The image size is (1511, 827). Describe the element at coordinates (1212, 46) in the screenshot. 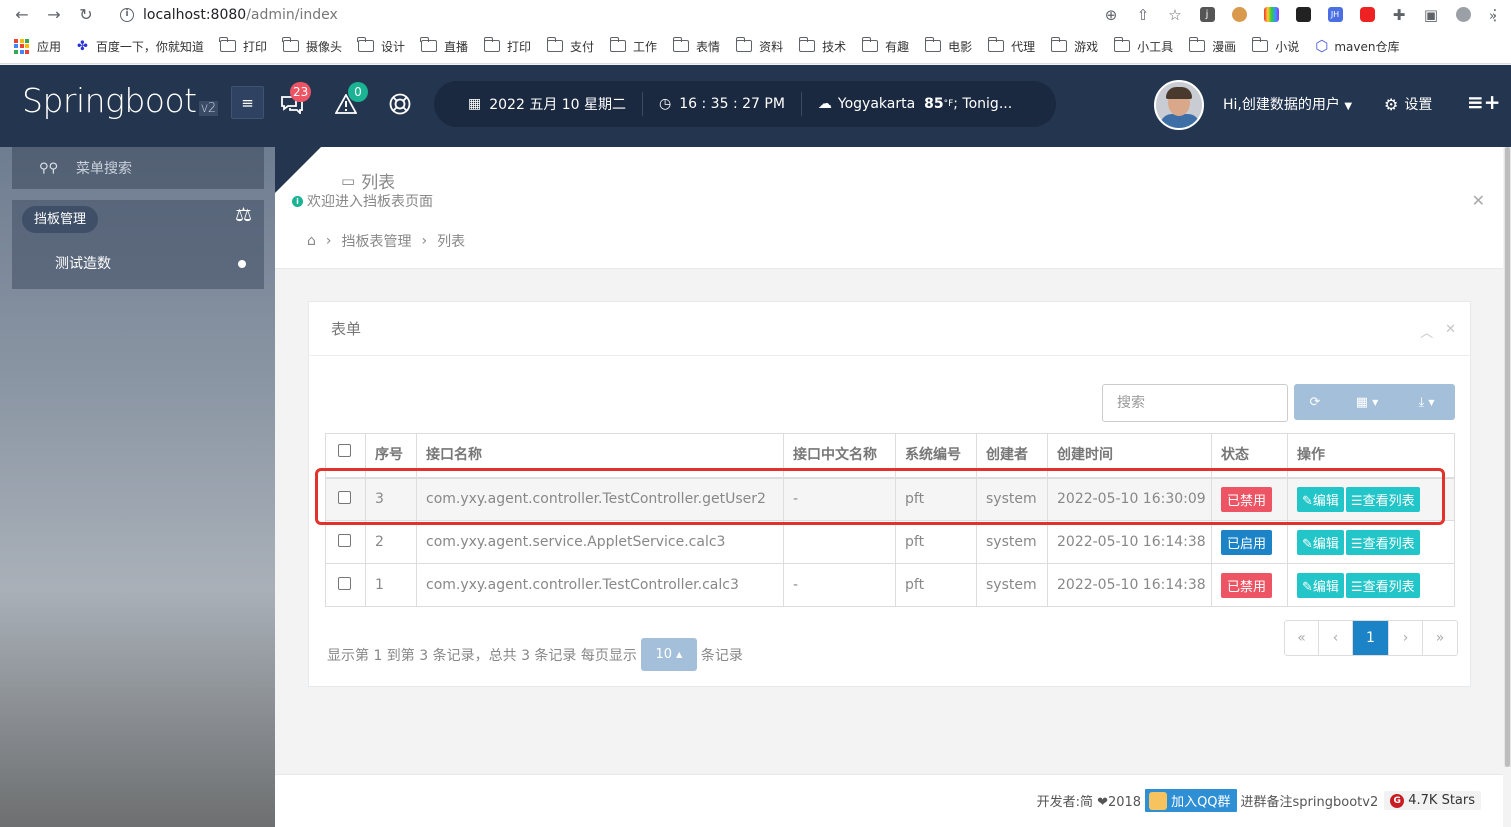

I see `bookmark-item: 漫画` at that location.